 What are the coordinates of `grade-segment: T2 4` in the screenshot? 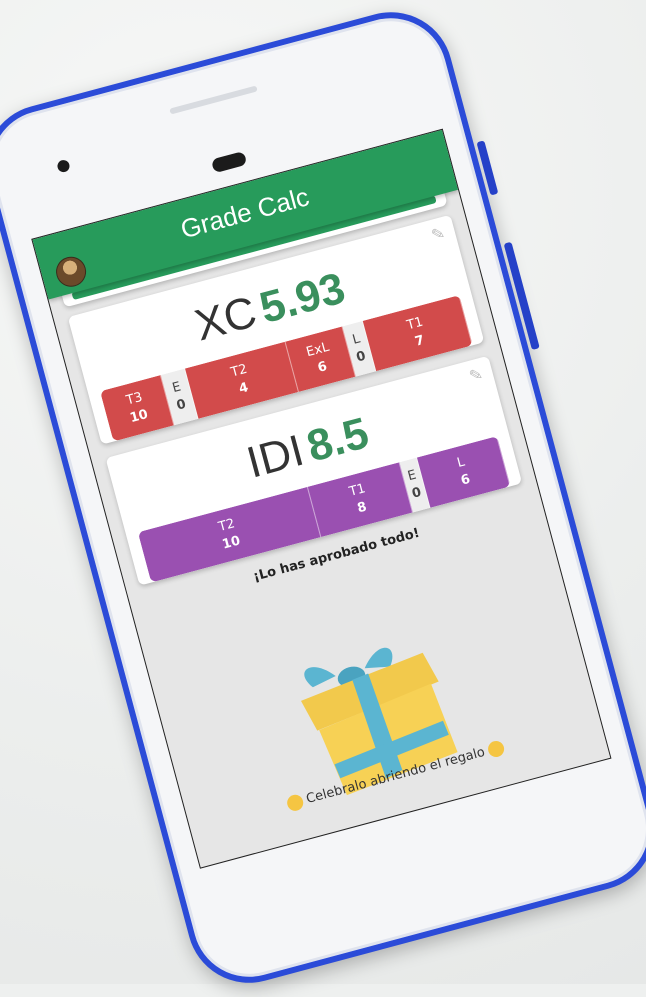 It's located at (242, 380).